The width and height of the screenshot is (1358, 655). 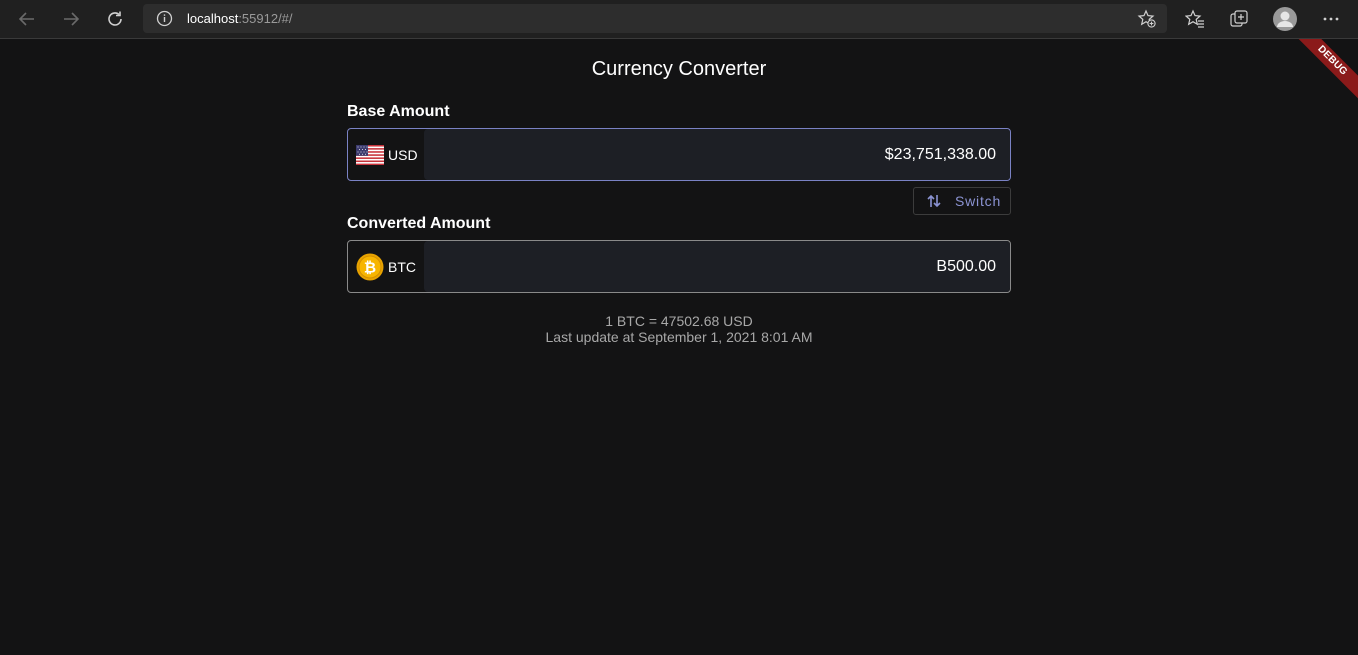 I want to click on url-host: localhost, so click(x=213, y=18).